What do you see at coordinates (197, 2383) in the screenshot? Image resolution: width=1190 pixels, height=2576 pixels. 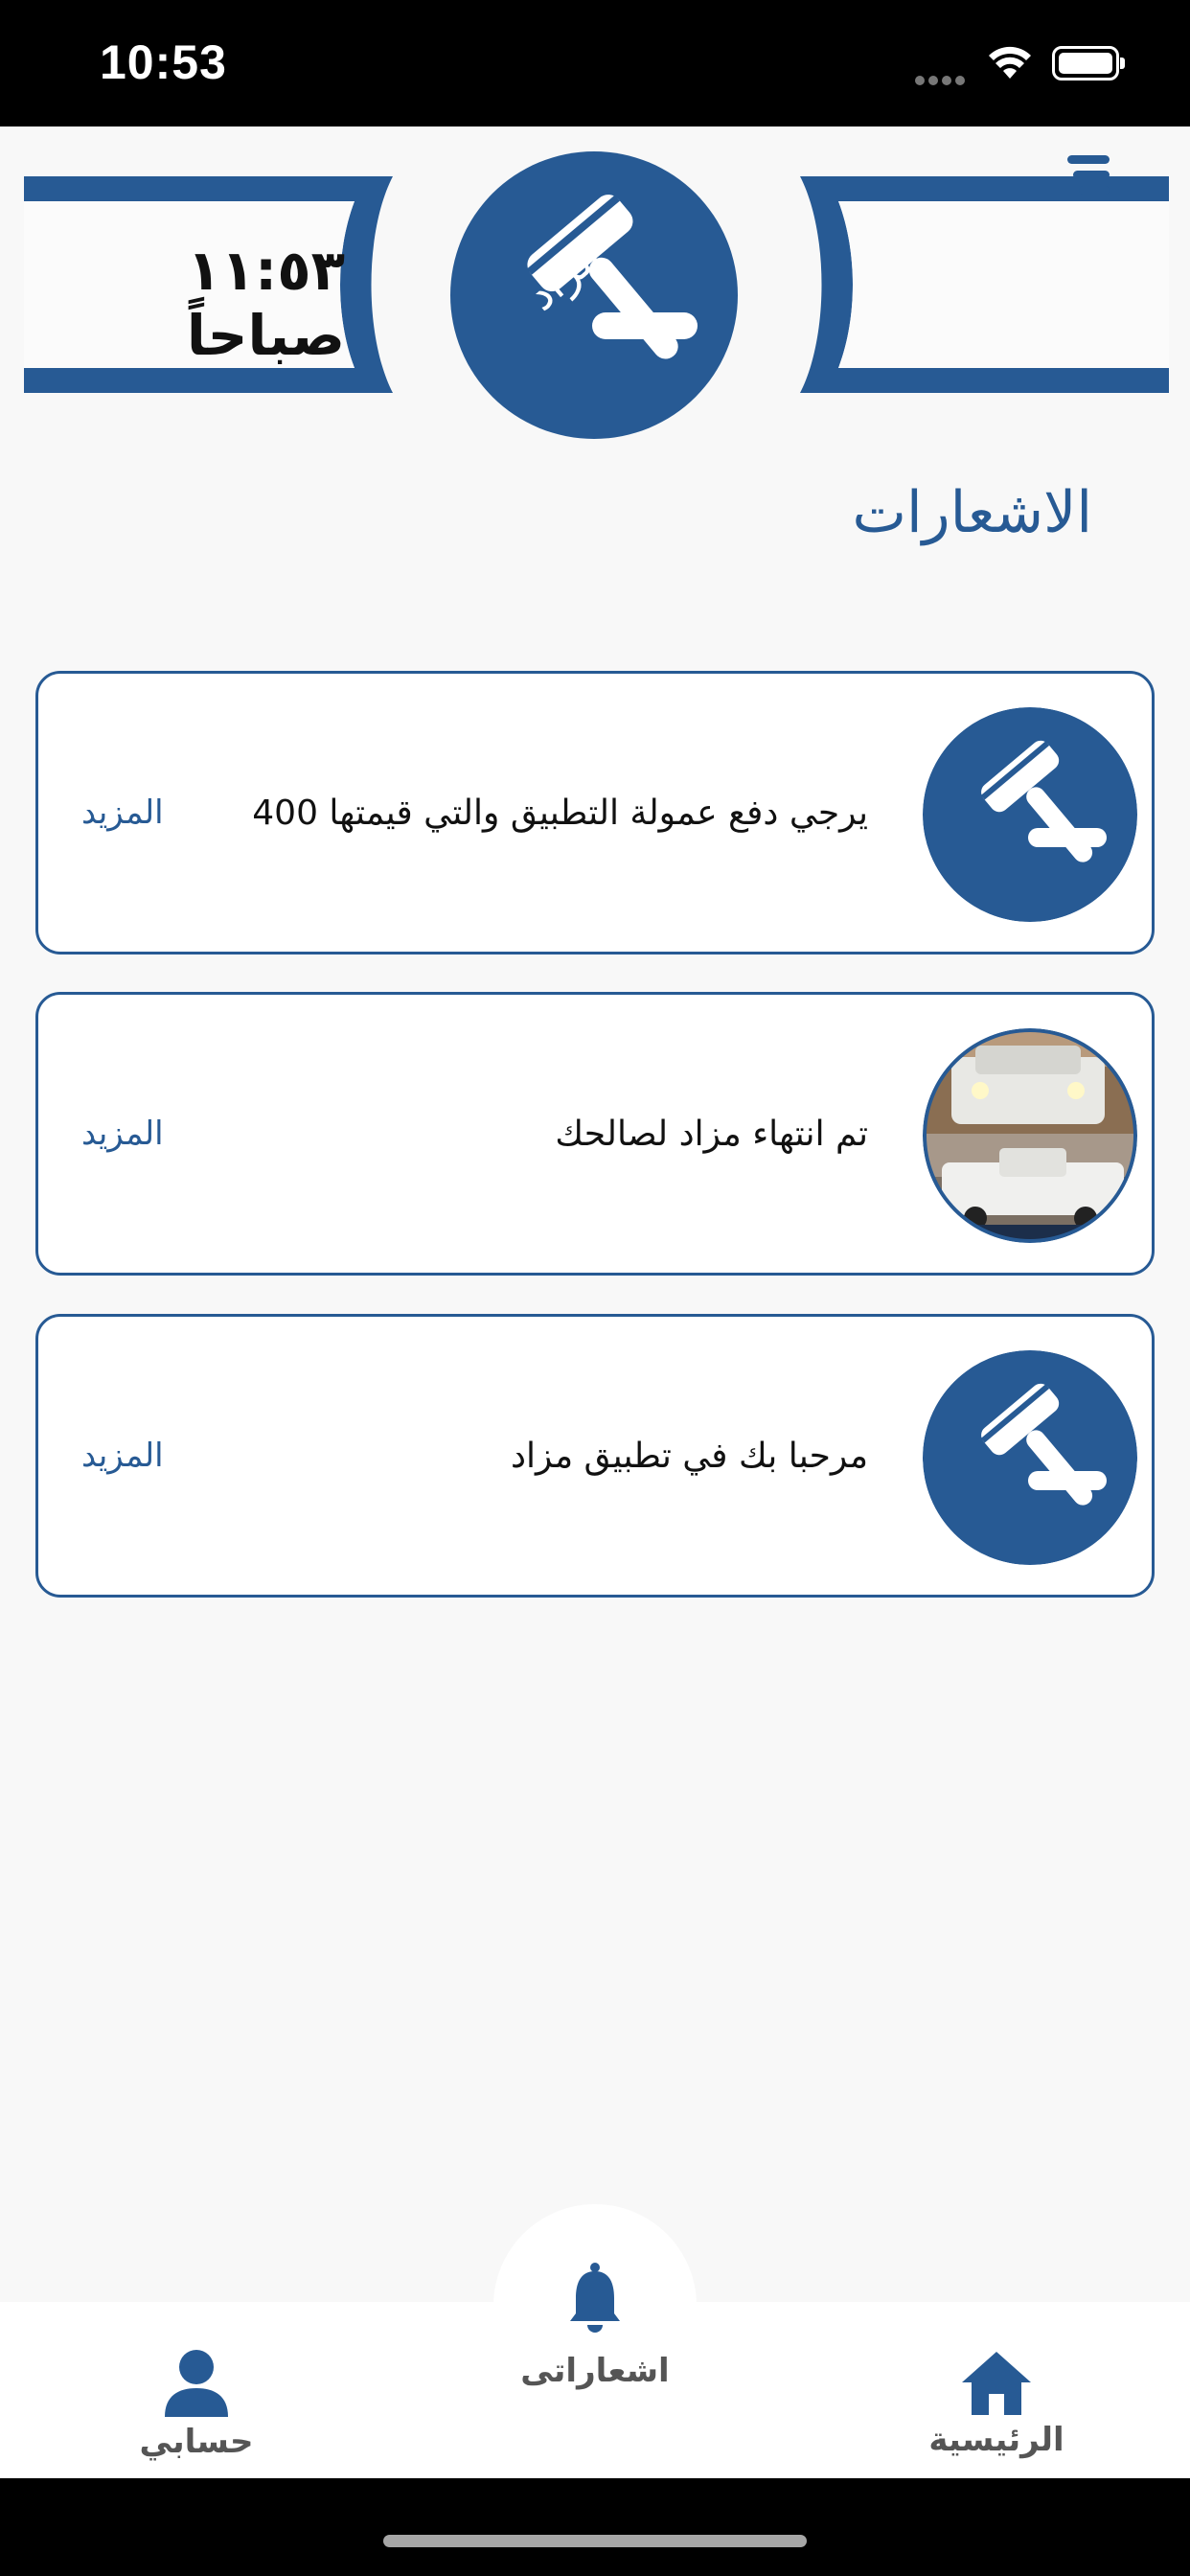 I see `user-icon` at bounding box center [197, 2383].